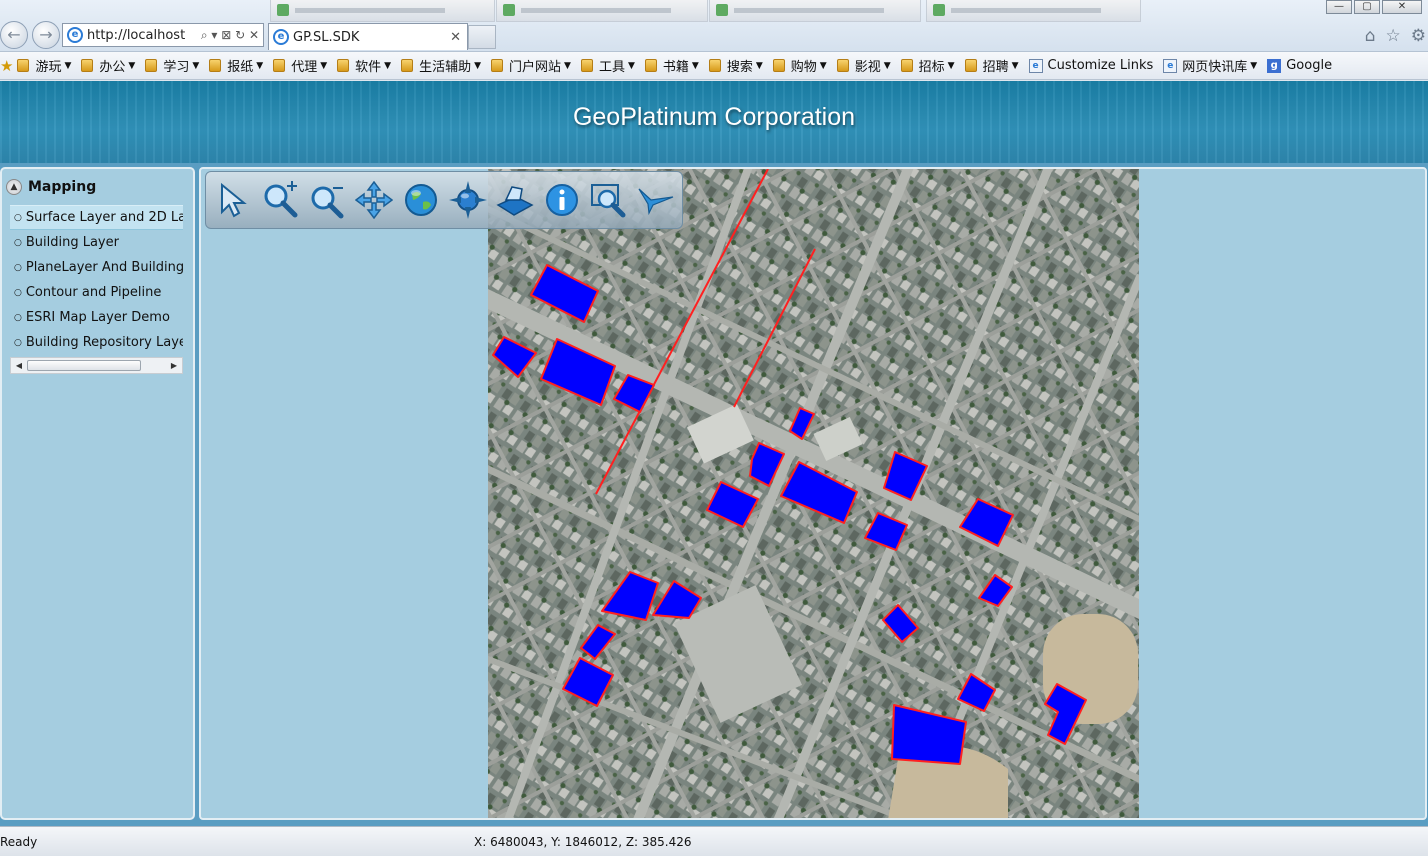  Describe the element at coordinates (739, 67) in the screenshot. I see `favorites-item-label: 搜索` at that location.